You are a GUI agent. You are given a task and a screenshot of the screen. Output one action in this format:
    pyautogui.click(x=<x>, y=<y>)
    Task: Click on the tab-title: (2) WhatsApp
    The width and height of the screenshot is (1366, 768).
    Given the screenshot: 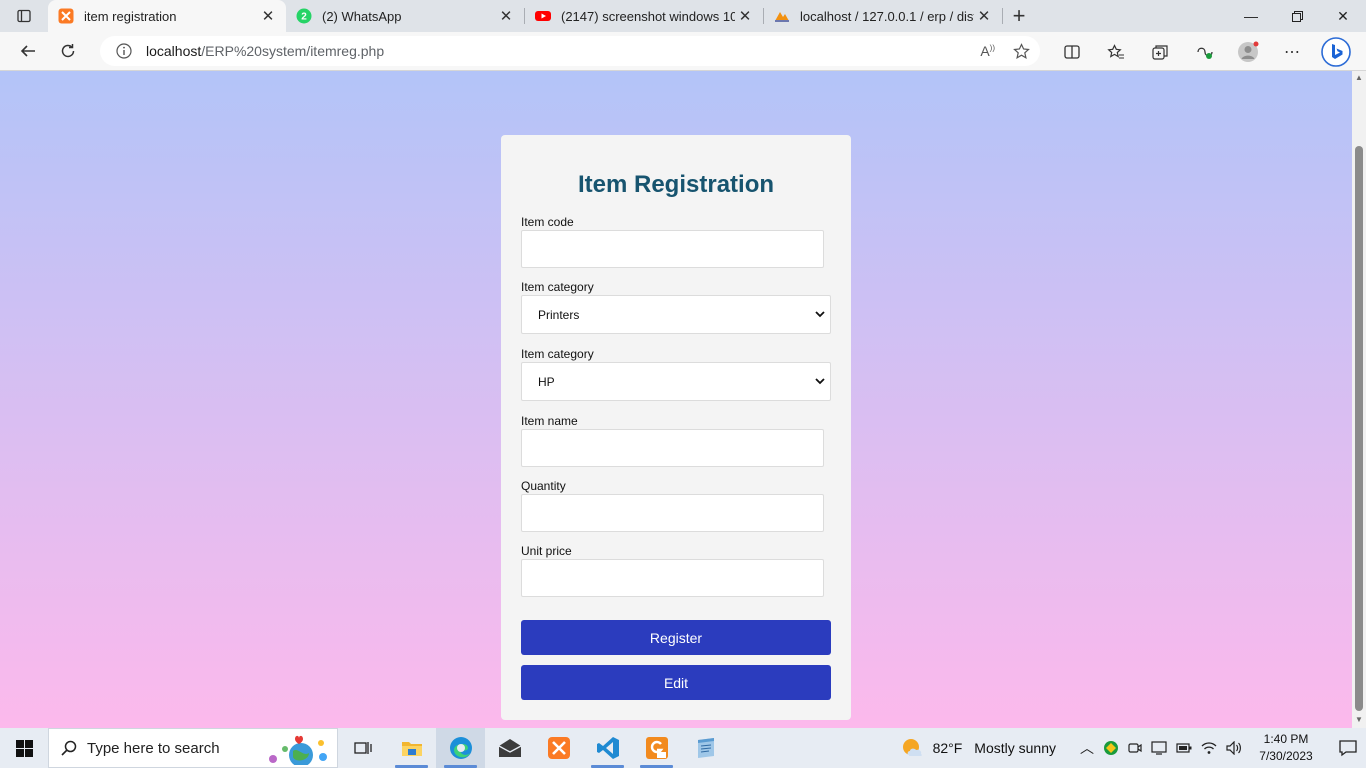 What is the action you would take?
    pyautogui.click(x=362, y=16)
    